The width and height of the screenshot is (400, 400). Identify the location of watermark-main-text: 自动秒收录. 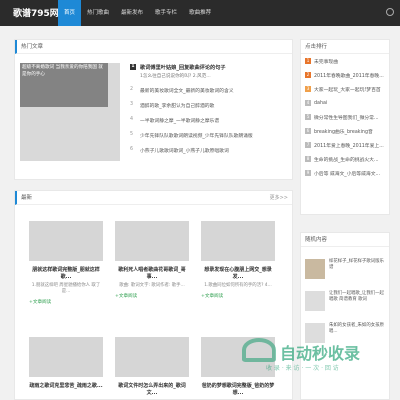
(320, 353).